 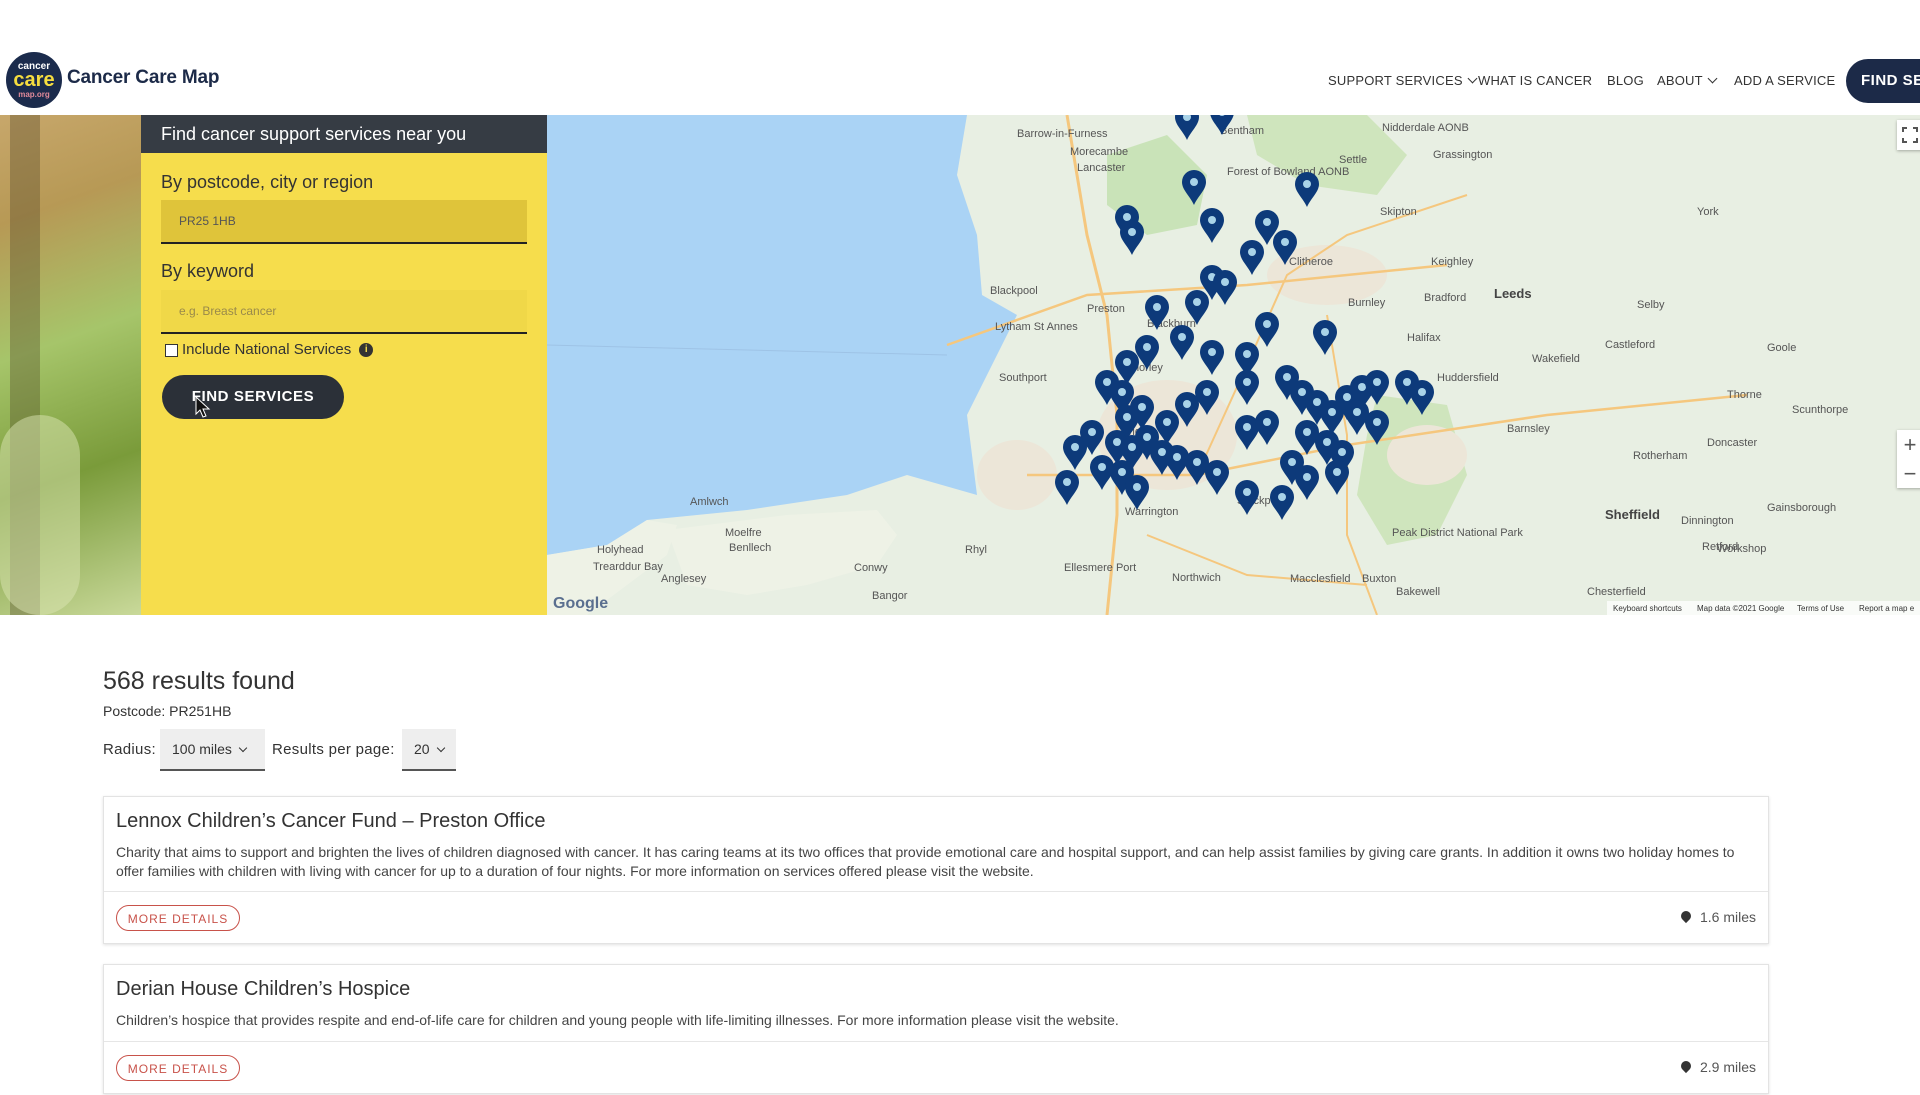 What do you see at coordinates (70, 365) in the screenshot?
I see `decorative-leaf-image` at bounding box center [70, 365].